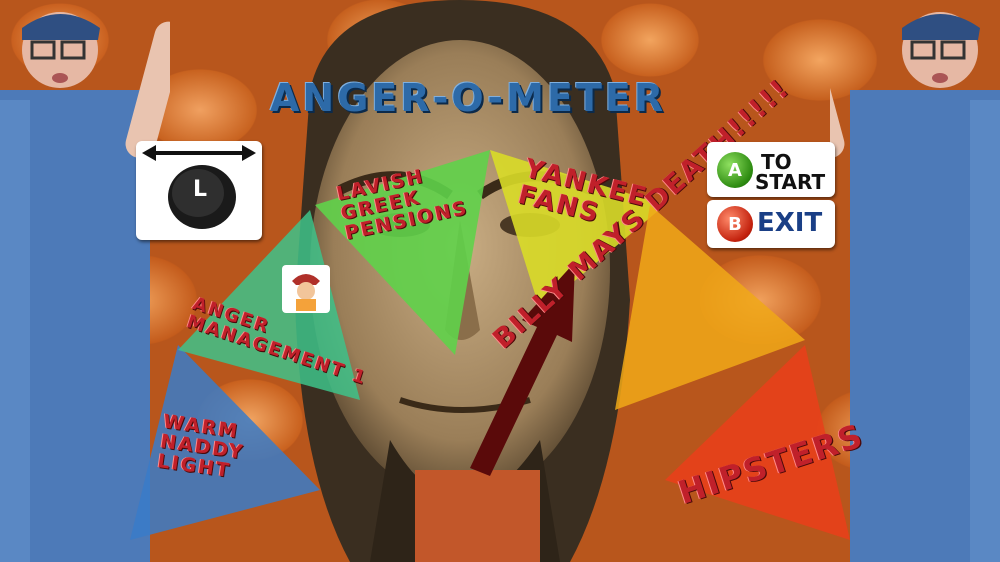 The height and width of the screenshot is (562, 1000). Describe the element at coordinates (735, 224) in the screenshot. I see `b-button-icon: B` at that location.